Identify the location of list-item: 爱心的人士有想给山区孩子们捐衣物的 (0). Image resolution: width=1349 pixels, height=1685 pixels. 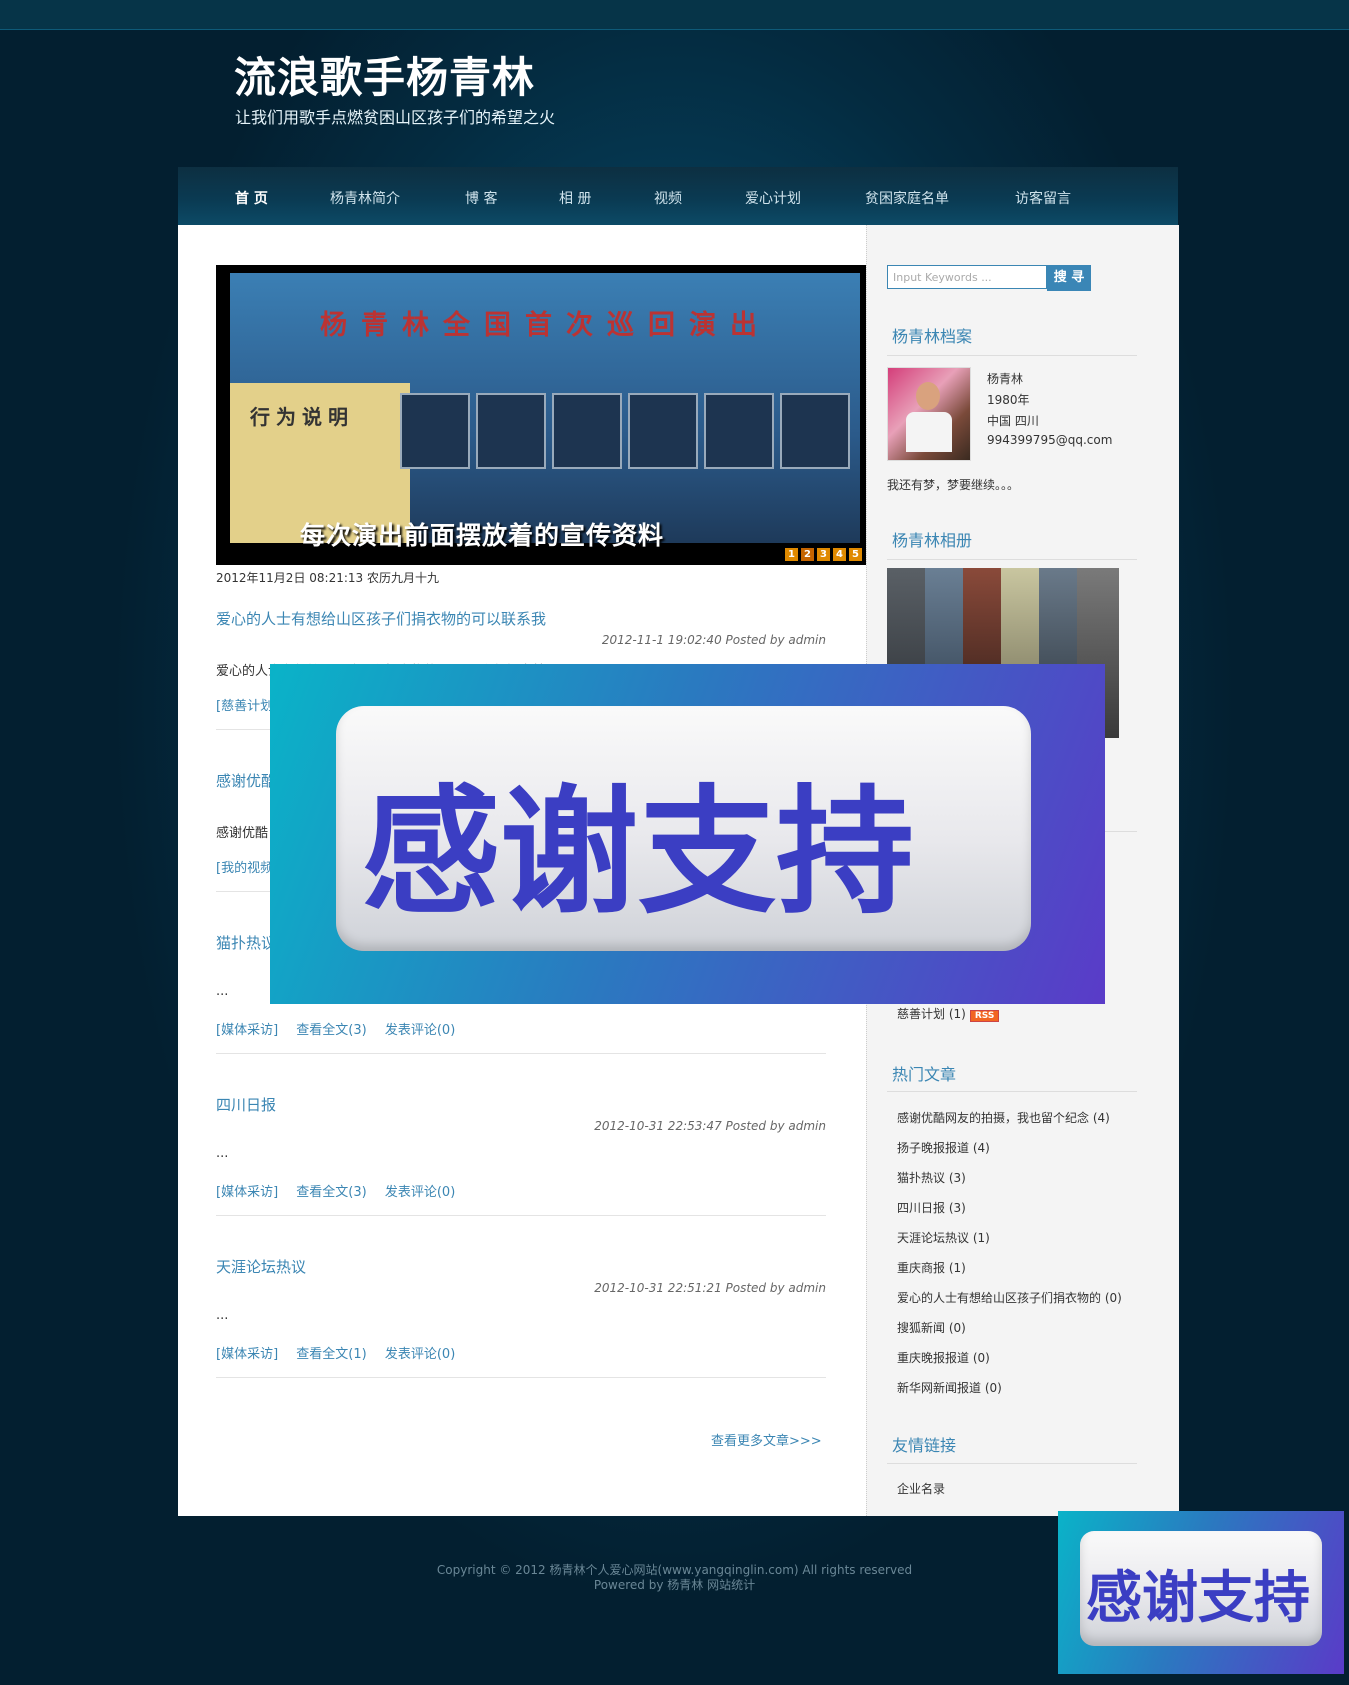
(1009, 1304).